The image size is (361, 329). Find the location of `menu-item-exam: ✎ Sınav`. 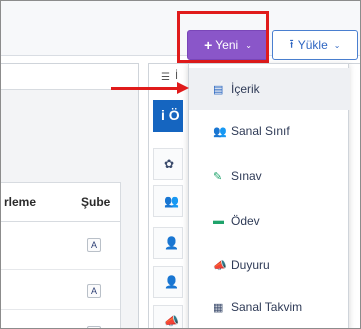

menu-item-exam: ✎ Sınav is located at coordinates (269, 176).